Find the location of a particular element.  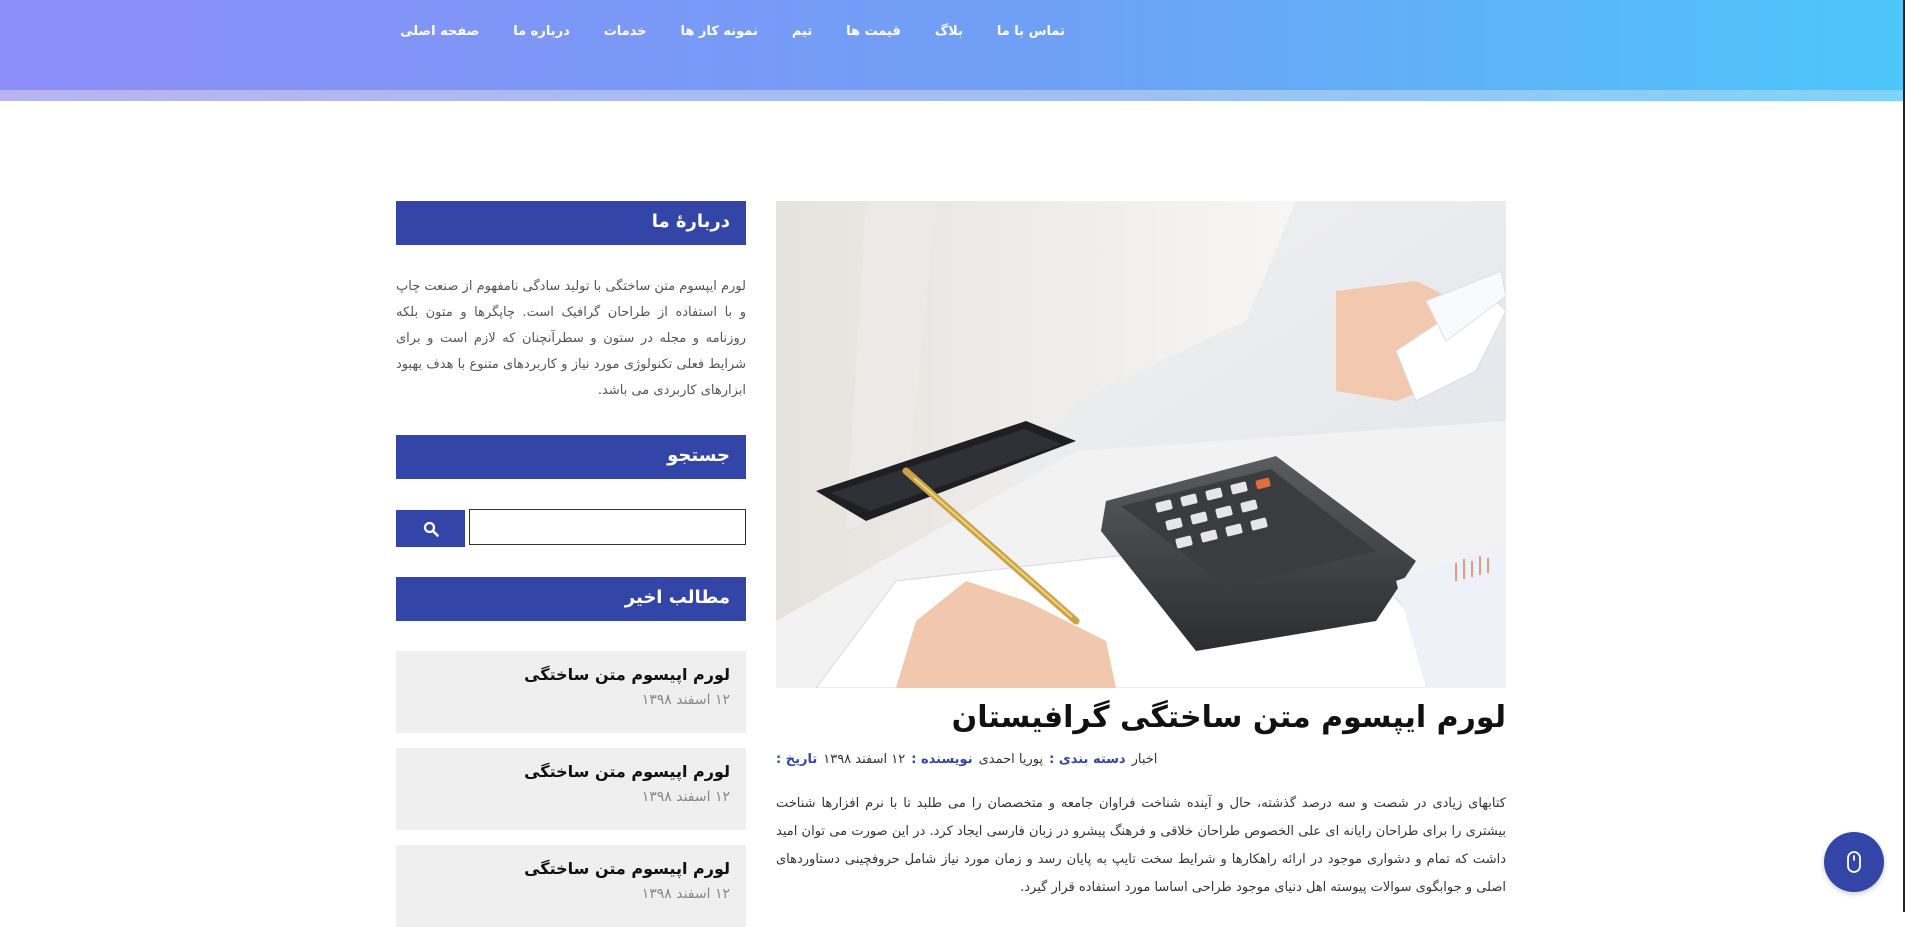

search-input is located at coordinates (607, 527).